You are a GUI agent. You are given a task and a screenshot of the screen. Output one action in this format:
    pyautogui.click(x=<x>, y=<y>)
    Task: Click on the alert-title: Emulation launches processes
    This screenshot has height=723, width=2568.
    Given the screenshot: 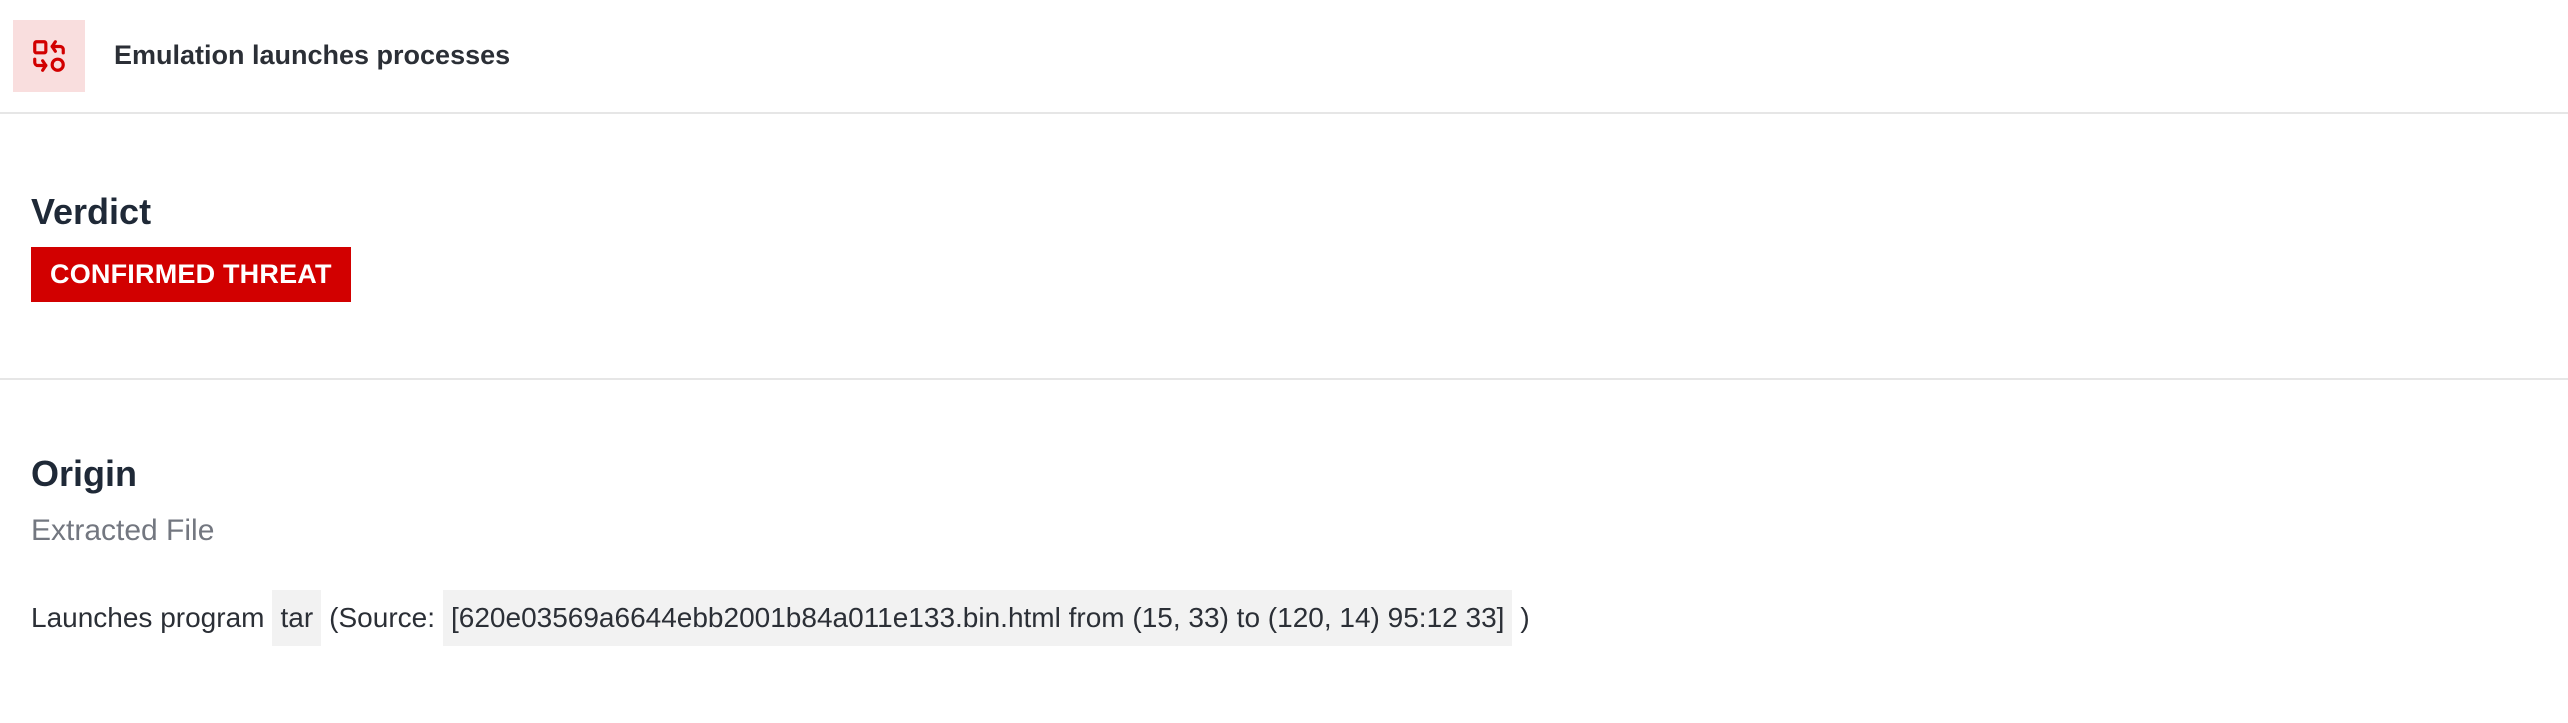 What is the action you would take?
    pyautogui.click(x=312, y=55)
    